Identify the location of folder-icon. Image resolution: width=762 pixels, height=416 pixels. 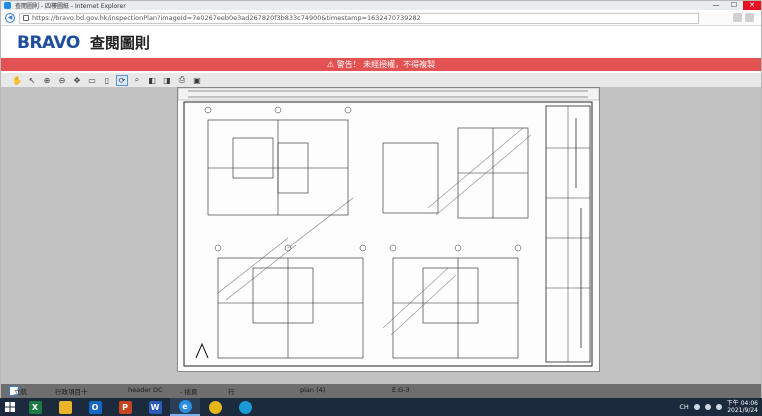
(65, 407).